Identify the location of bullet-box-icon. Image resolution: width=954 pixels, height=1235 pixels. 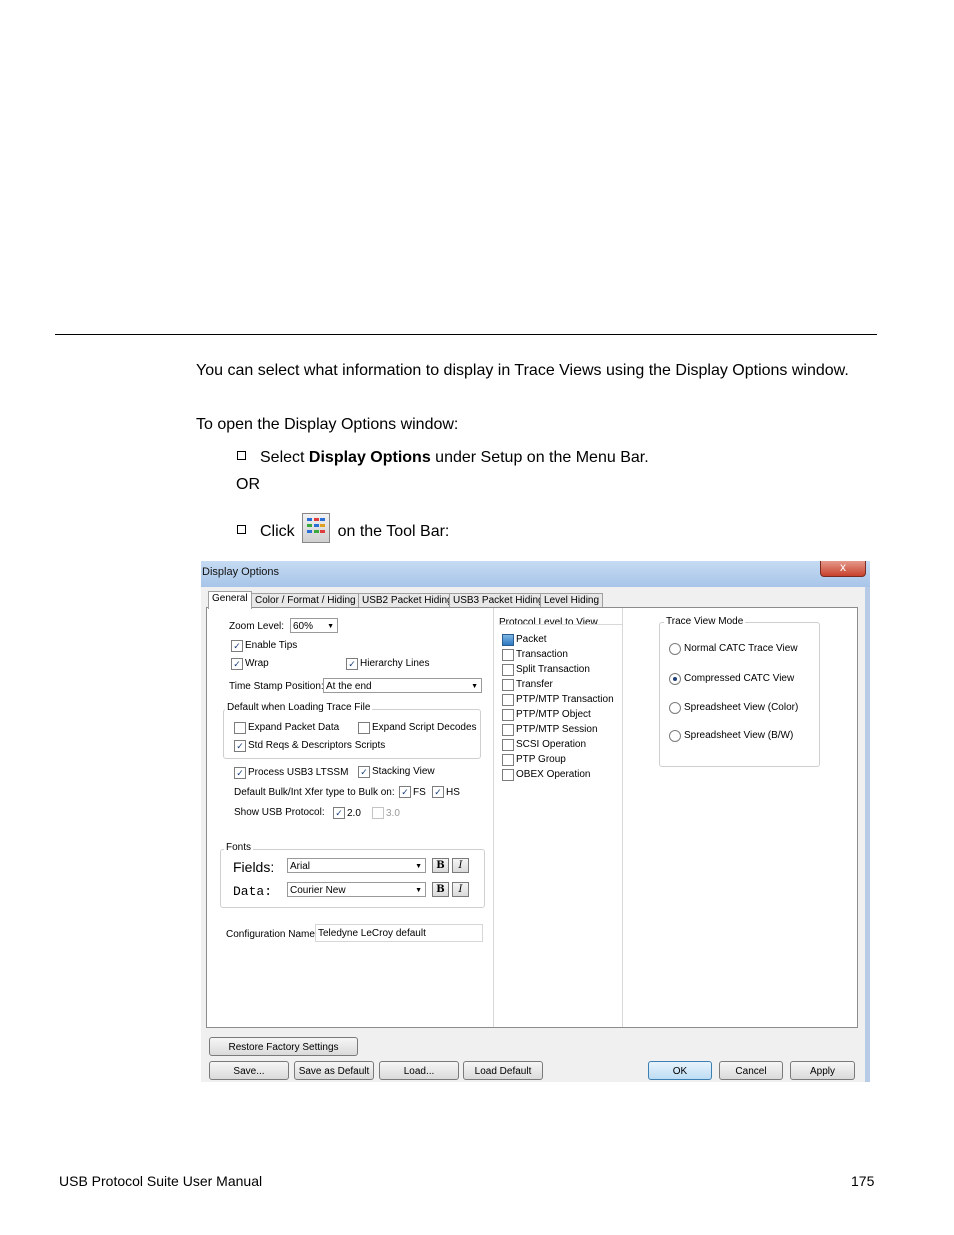
(241, 455).